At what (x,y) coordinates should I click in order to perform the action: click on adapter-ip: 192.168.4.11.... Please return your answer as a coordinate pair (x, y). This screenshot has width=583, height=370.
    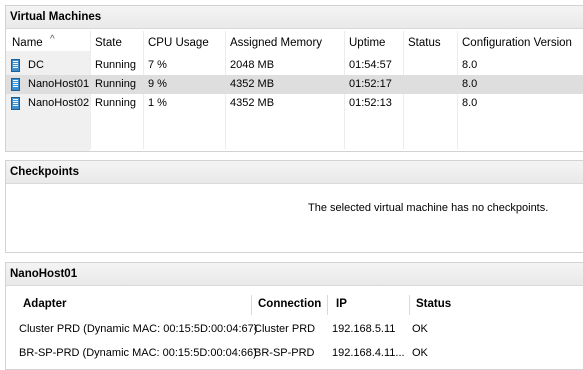
    Looking at the image, I should click on (368, 353).